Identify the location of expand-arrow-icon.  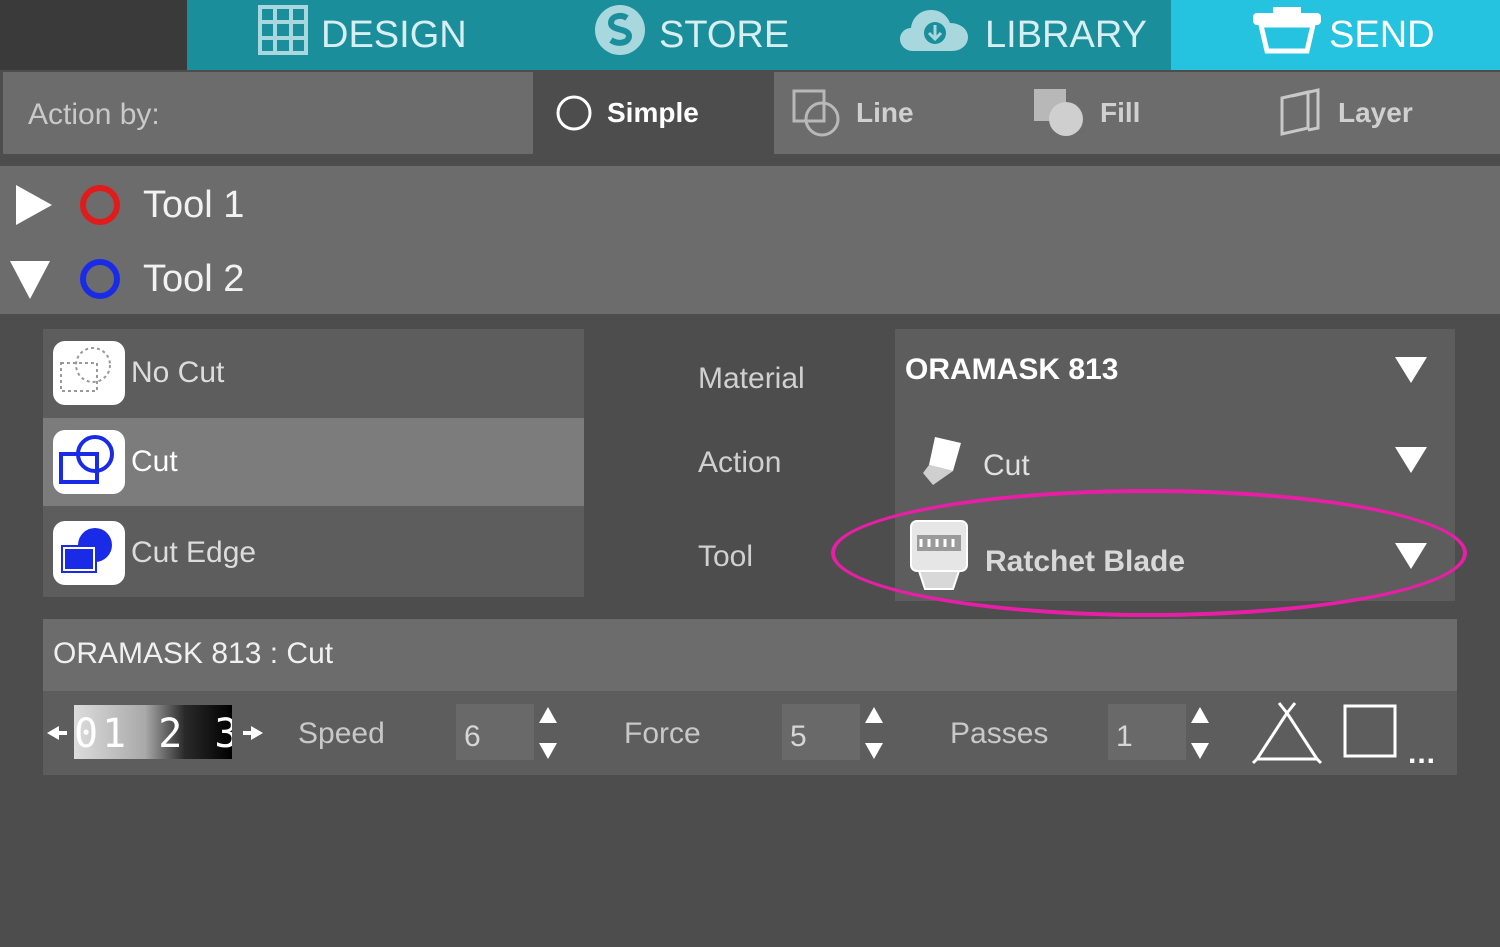
(34, 205).